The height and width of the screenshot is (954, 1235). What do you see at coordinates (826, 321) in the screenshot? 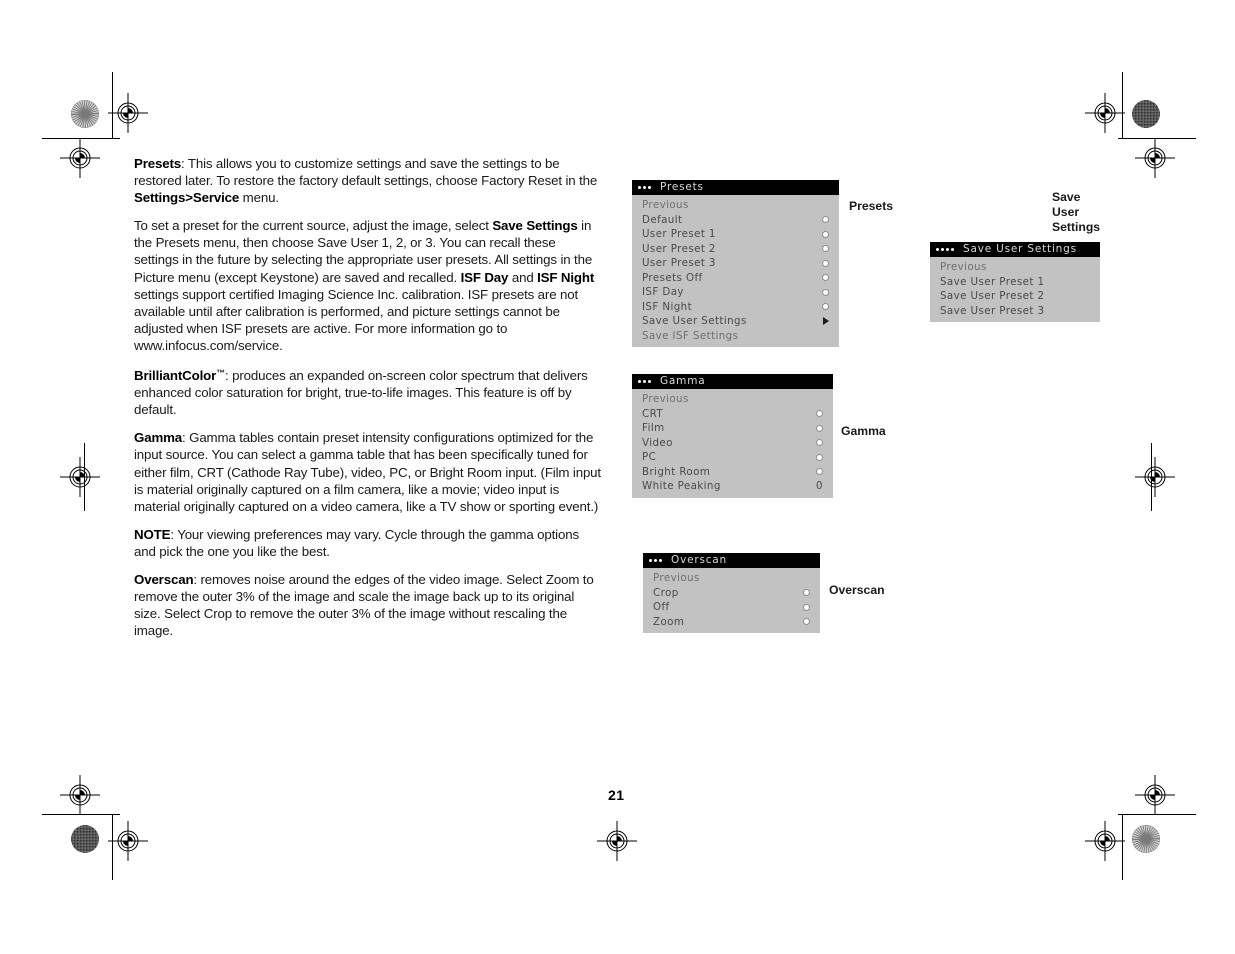
I see `submenu-arrow-icon` at bounding box center [826, 321].